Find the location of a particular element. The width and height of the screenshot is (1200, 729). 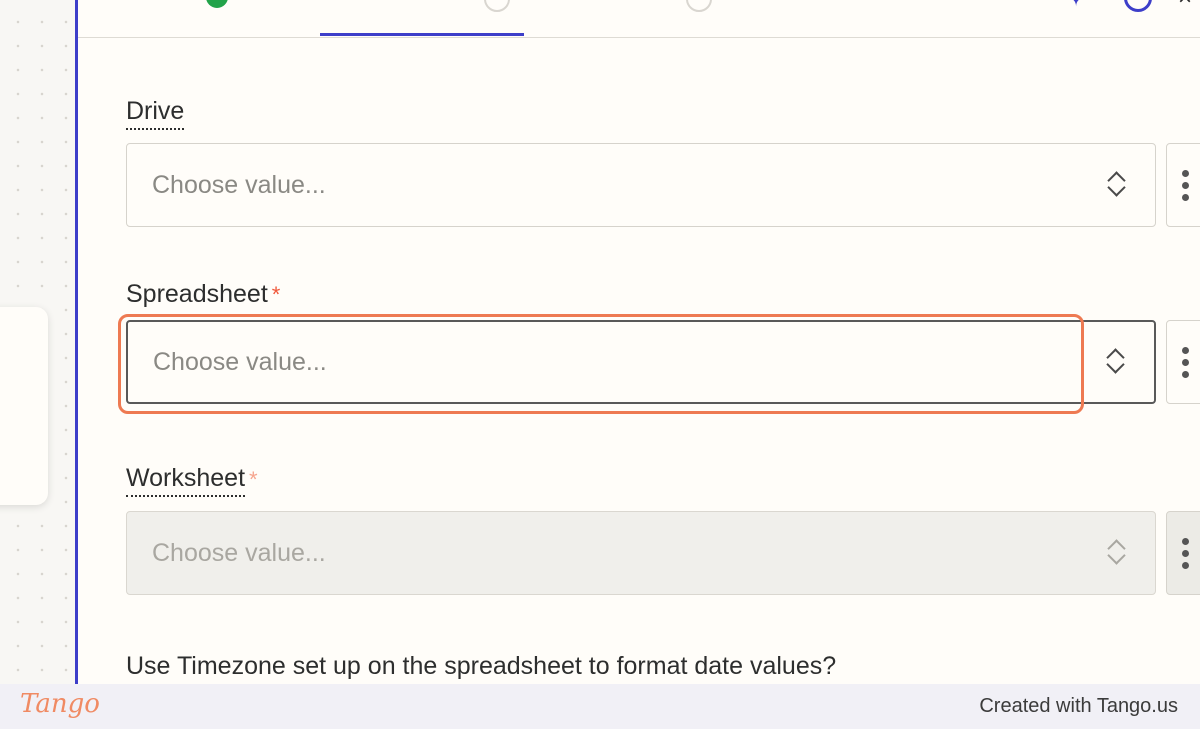

canvas-step-card is located at coordinates (24, 406).